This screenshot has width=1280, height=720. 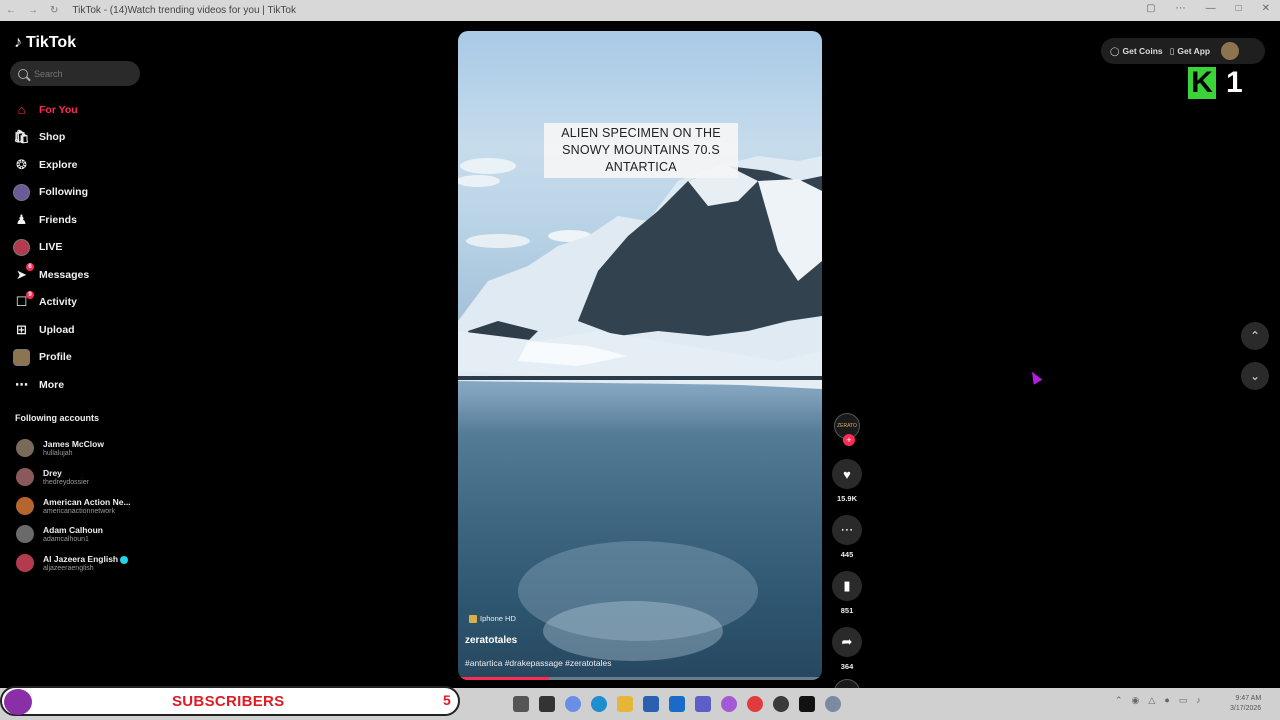 What do you see at coordinates (1246, 708) in the screenshot?
I see `clock-date: 3/17/2026` at bounding box center [1246, 708].